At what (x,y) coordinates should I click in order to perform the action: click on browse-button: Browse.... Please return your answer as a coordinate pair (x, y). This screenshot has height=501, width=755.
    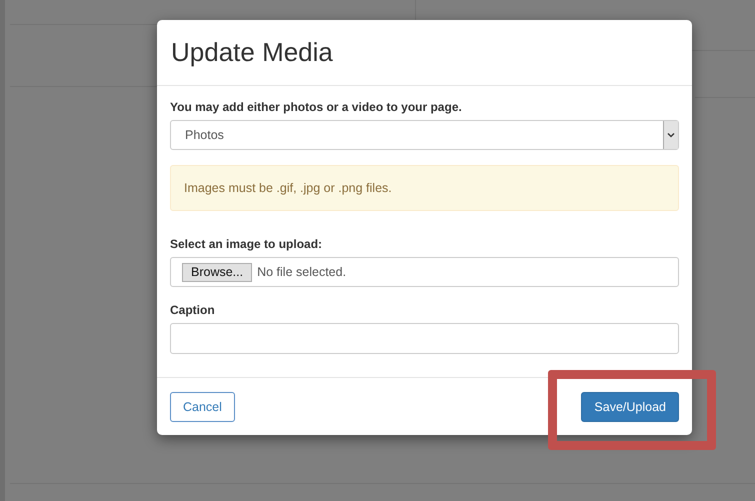
    Looking at the image, I should click on (217, 272).